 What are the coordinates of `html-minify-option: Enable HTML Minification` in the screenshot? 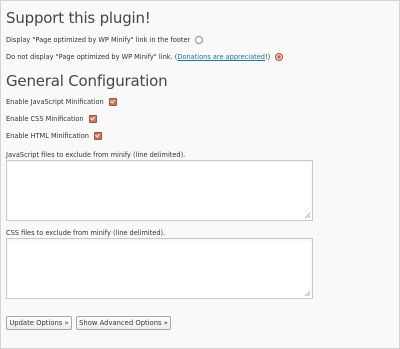 It's located at (54, 136).